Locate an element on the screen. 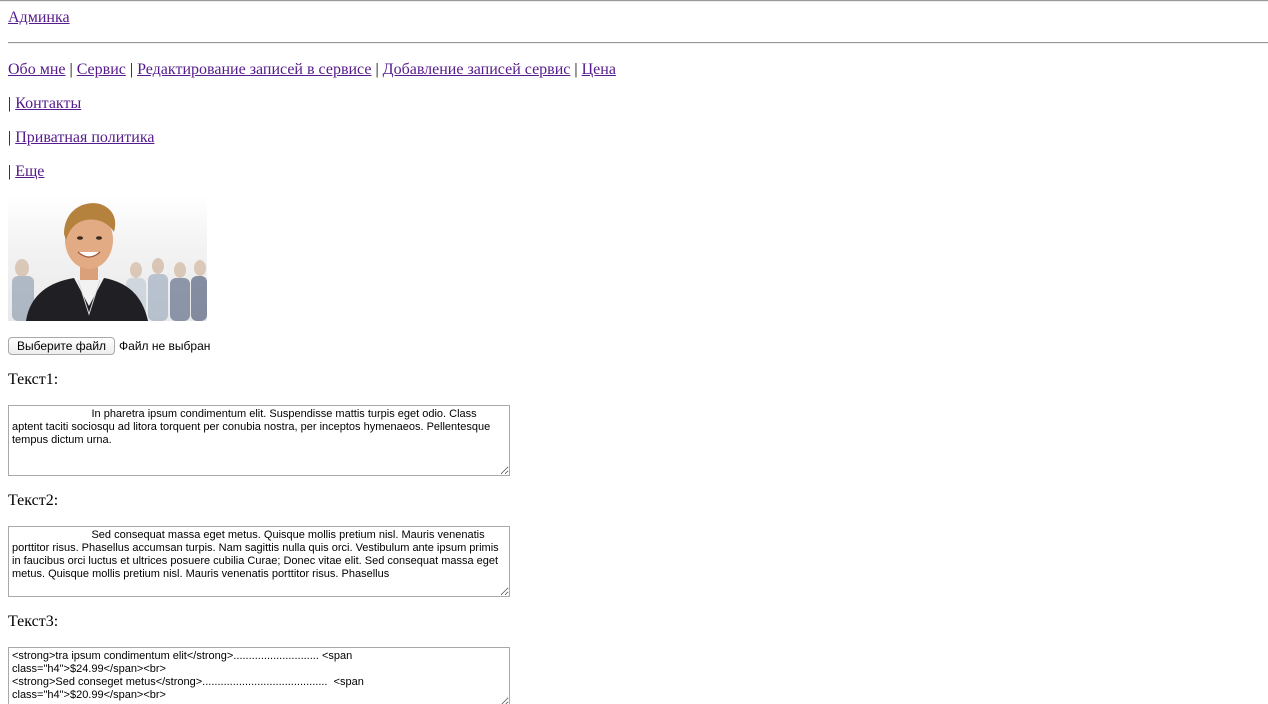 The image size is (1268, 704). file-upload: Выберите файл Файл не выбран is located at coordinates (109, 346).